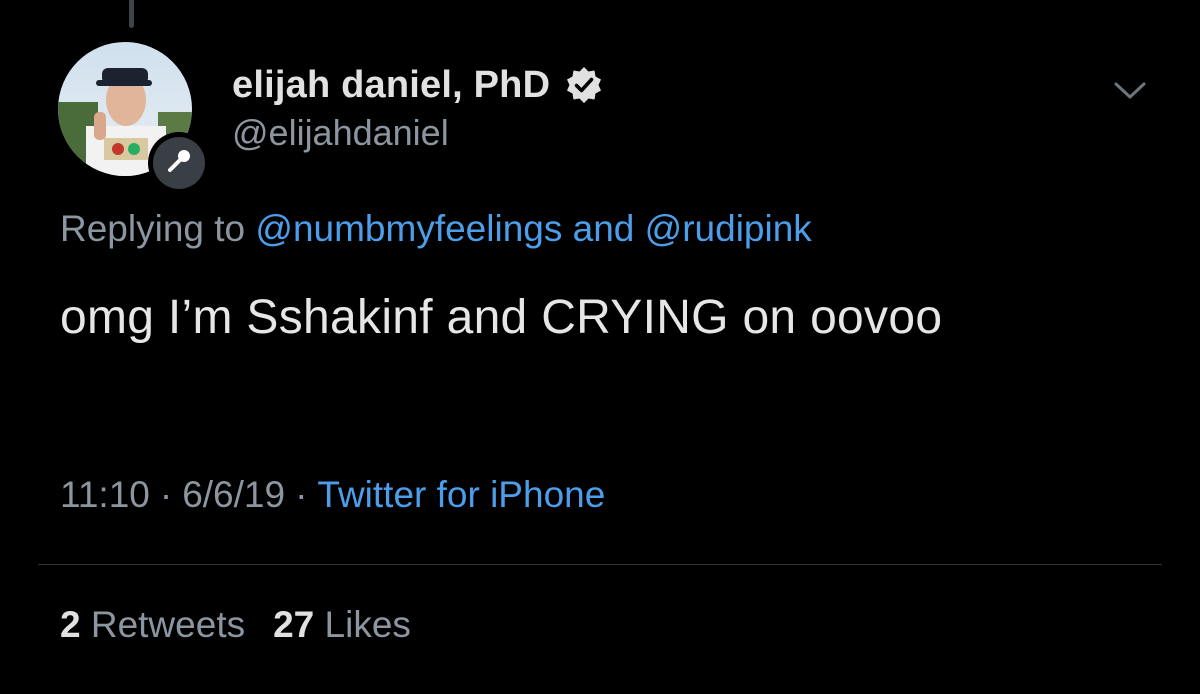  What do you see at coordinates (294, 624) in the screenshot?
I see `likes-count: 27` at bounding box center [294, 624].